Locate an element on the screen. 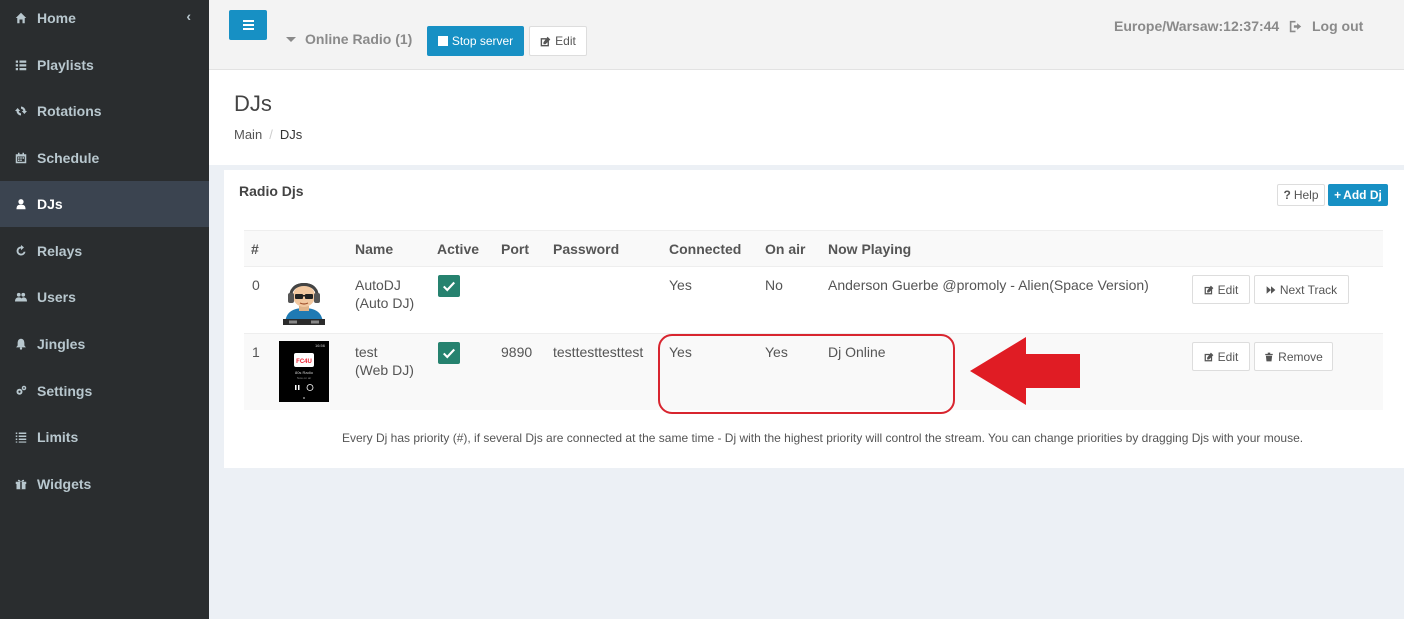  calendar-icon is located at coordinates (21, 158).